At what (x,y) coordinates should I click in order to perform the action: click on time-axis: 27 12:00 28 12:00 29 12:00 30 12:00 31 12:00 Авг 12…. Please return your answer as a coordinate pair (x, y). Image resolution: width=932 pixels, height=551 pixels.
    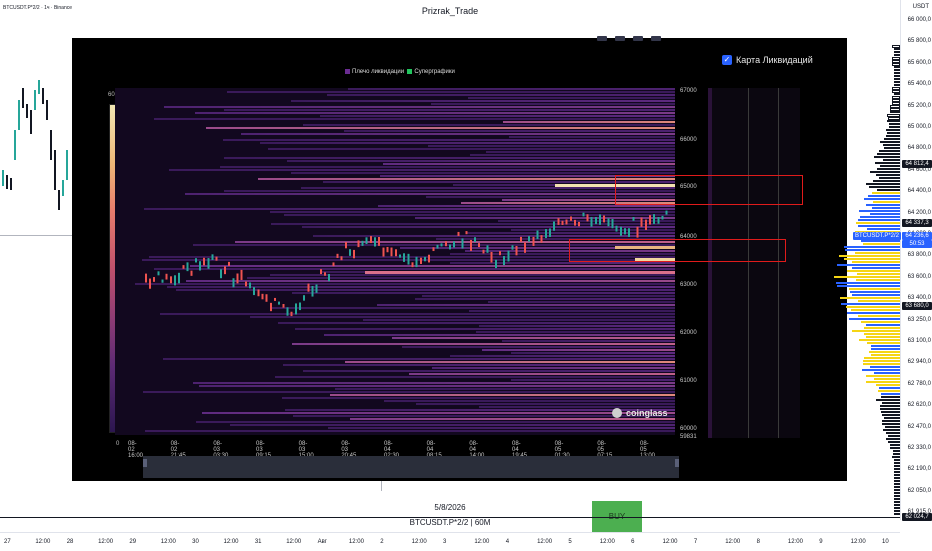
    Looking at the image, I should click on (450, 541).